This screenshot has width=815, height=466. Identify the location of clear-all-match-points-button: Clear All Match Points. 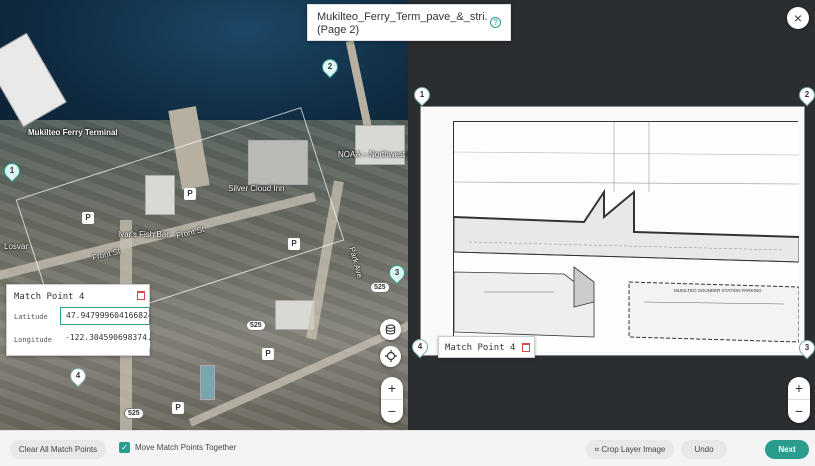
(58, 449).